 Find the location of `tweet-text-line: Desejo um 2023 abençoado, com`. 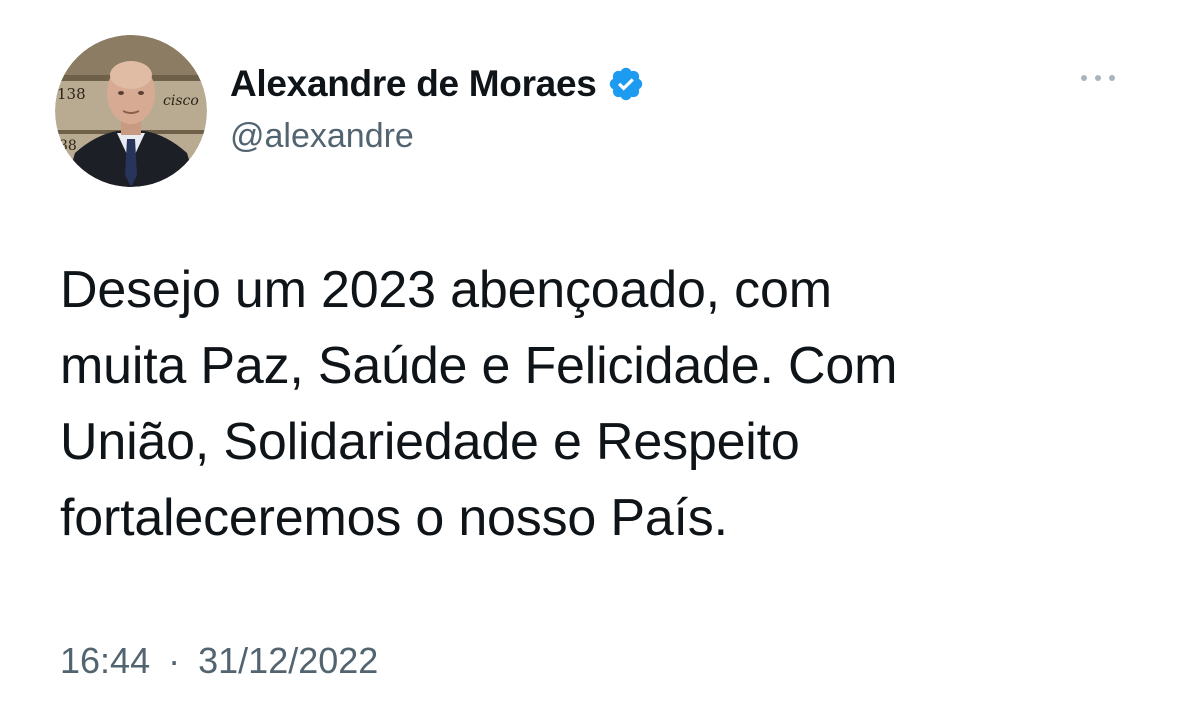

tweet-text-line: Desejo um 2023 abençoado, com is located at coordinates (446, 290).